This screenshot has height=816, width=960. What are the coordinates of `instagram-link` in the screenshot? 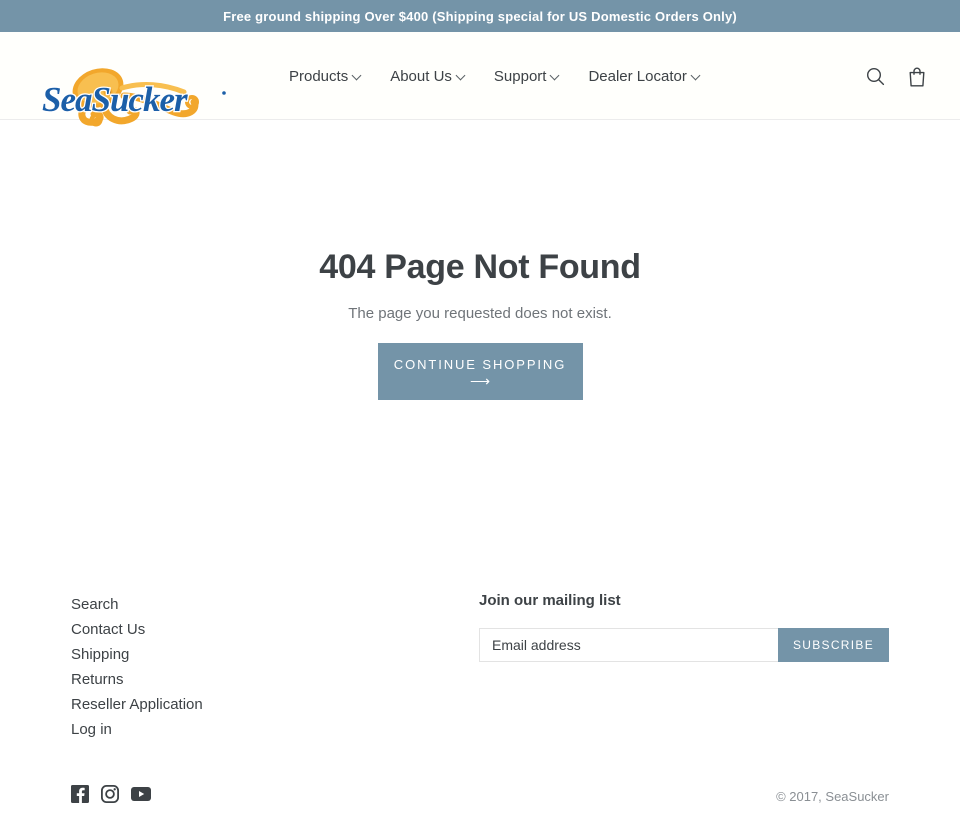 It's located at (110, 796).